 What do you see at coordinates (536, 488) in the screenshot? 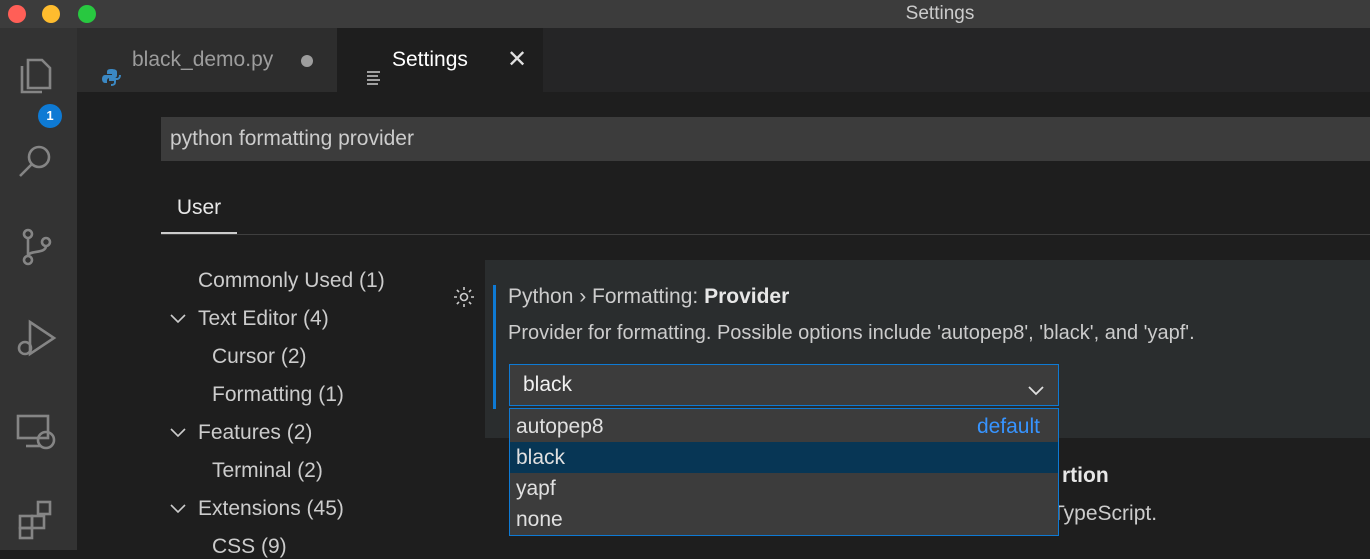
I see `option-label: yapf` at bounding box center [536, 488].